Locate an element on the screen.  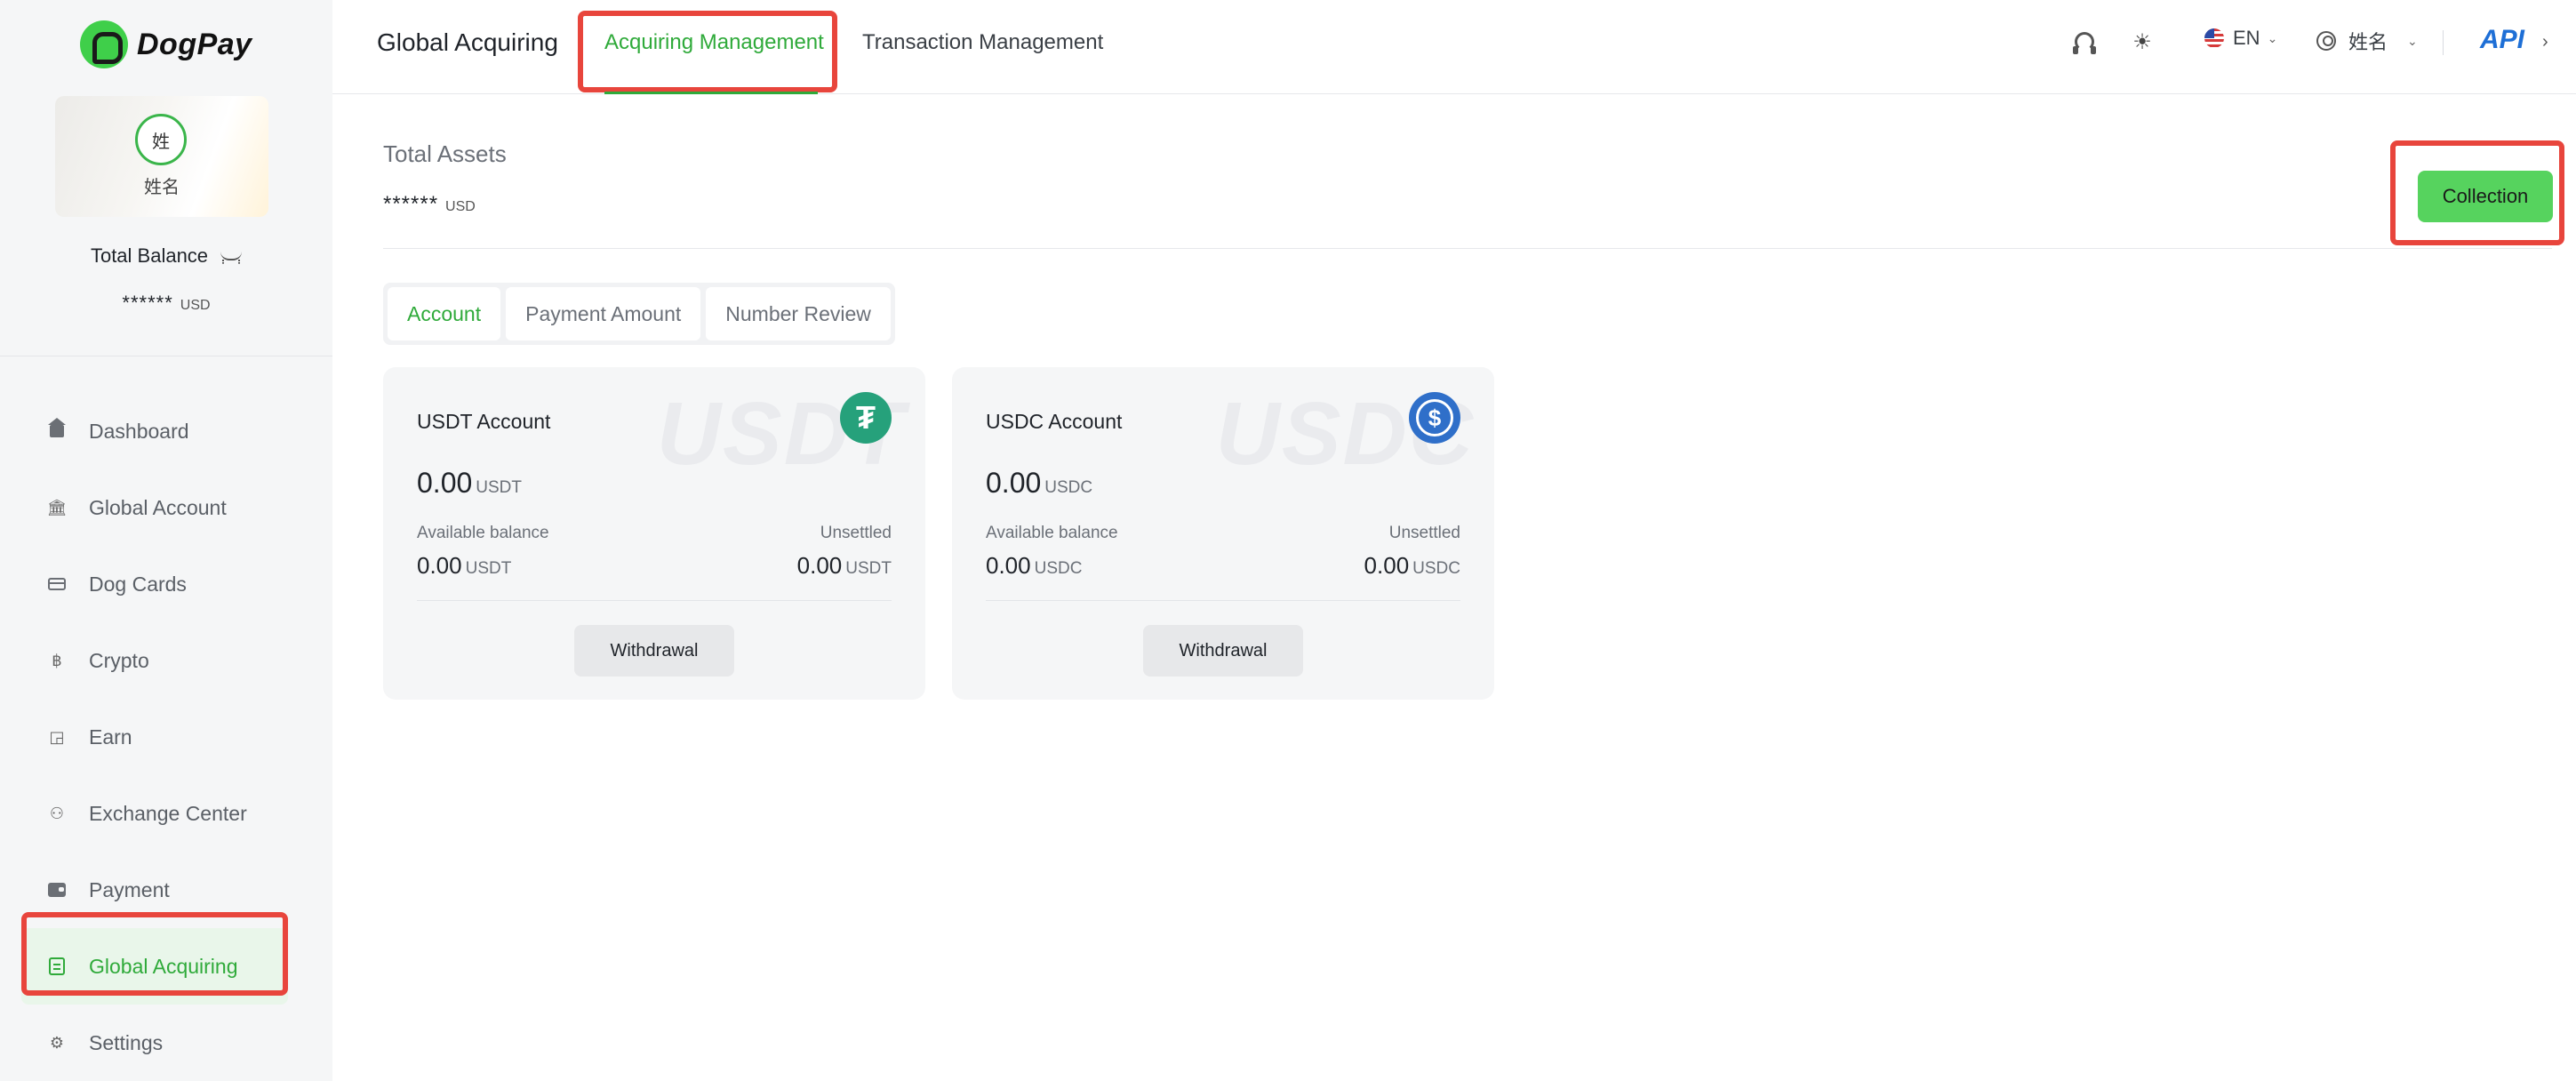
wallet-icon is located at coordinates (57, 890).